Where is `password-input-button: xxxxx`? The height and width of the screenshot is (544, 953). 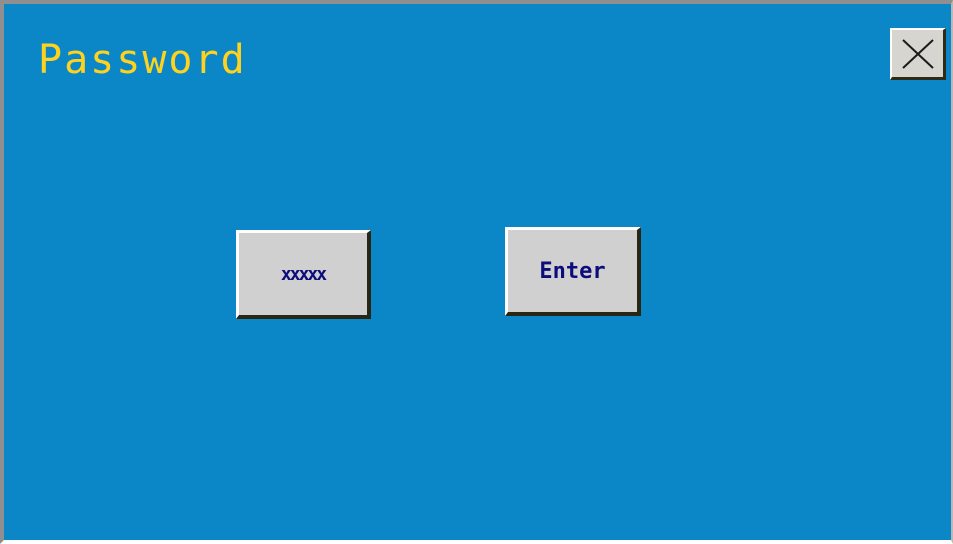
password-input-button: xxxxx is located at coordinates (303, 274).